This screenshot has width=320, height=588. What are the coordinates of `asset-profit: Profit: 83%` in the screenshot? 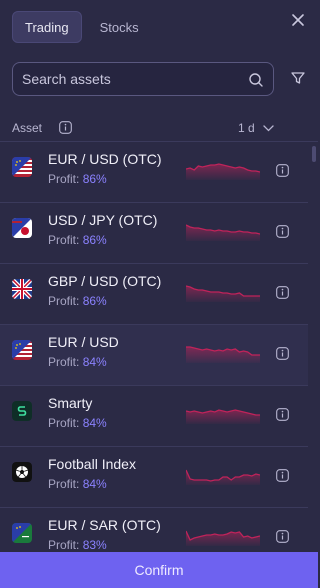 It's located at (77, 545).